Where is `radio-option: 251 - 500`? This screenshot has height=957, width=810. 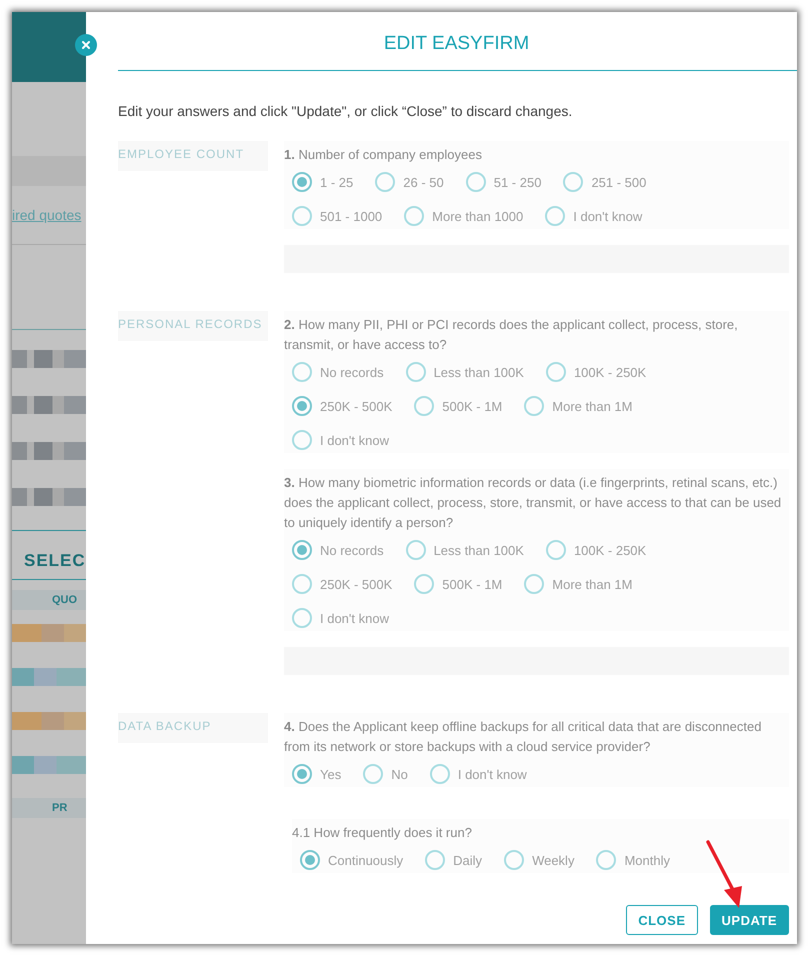 radio-option: 251 - 500 is located at coordinates (607, 182).